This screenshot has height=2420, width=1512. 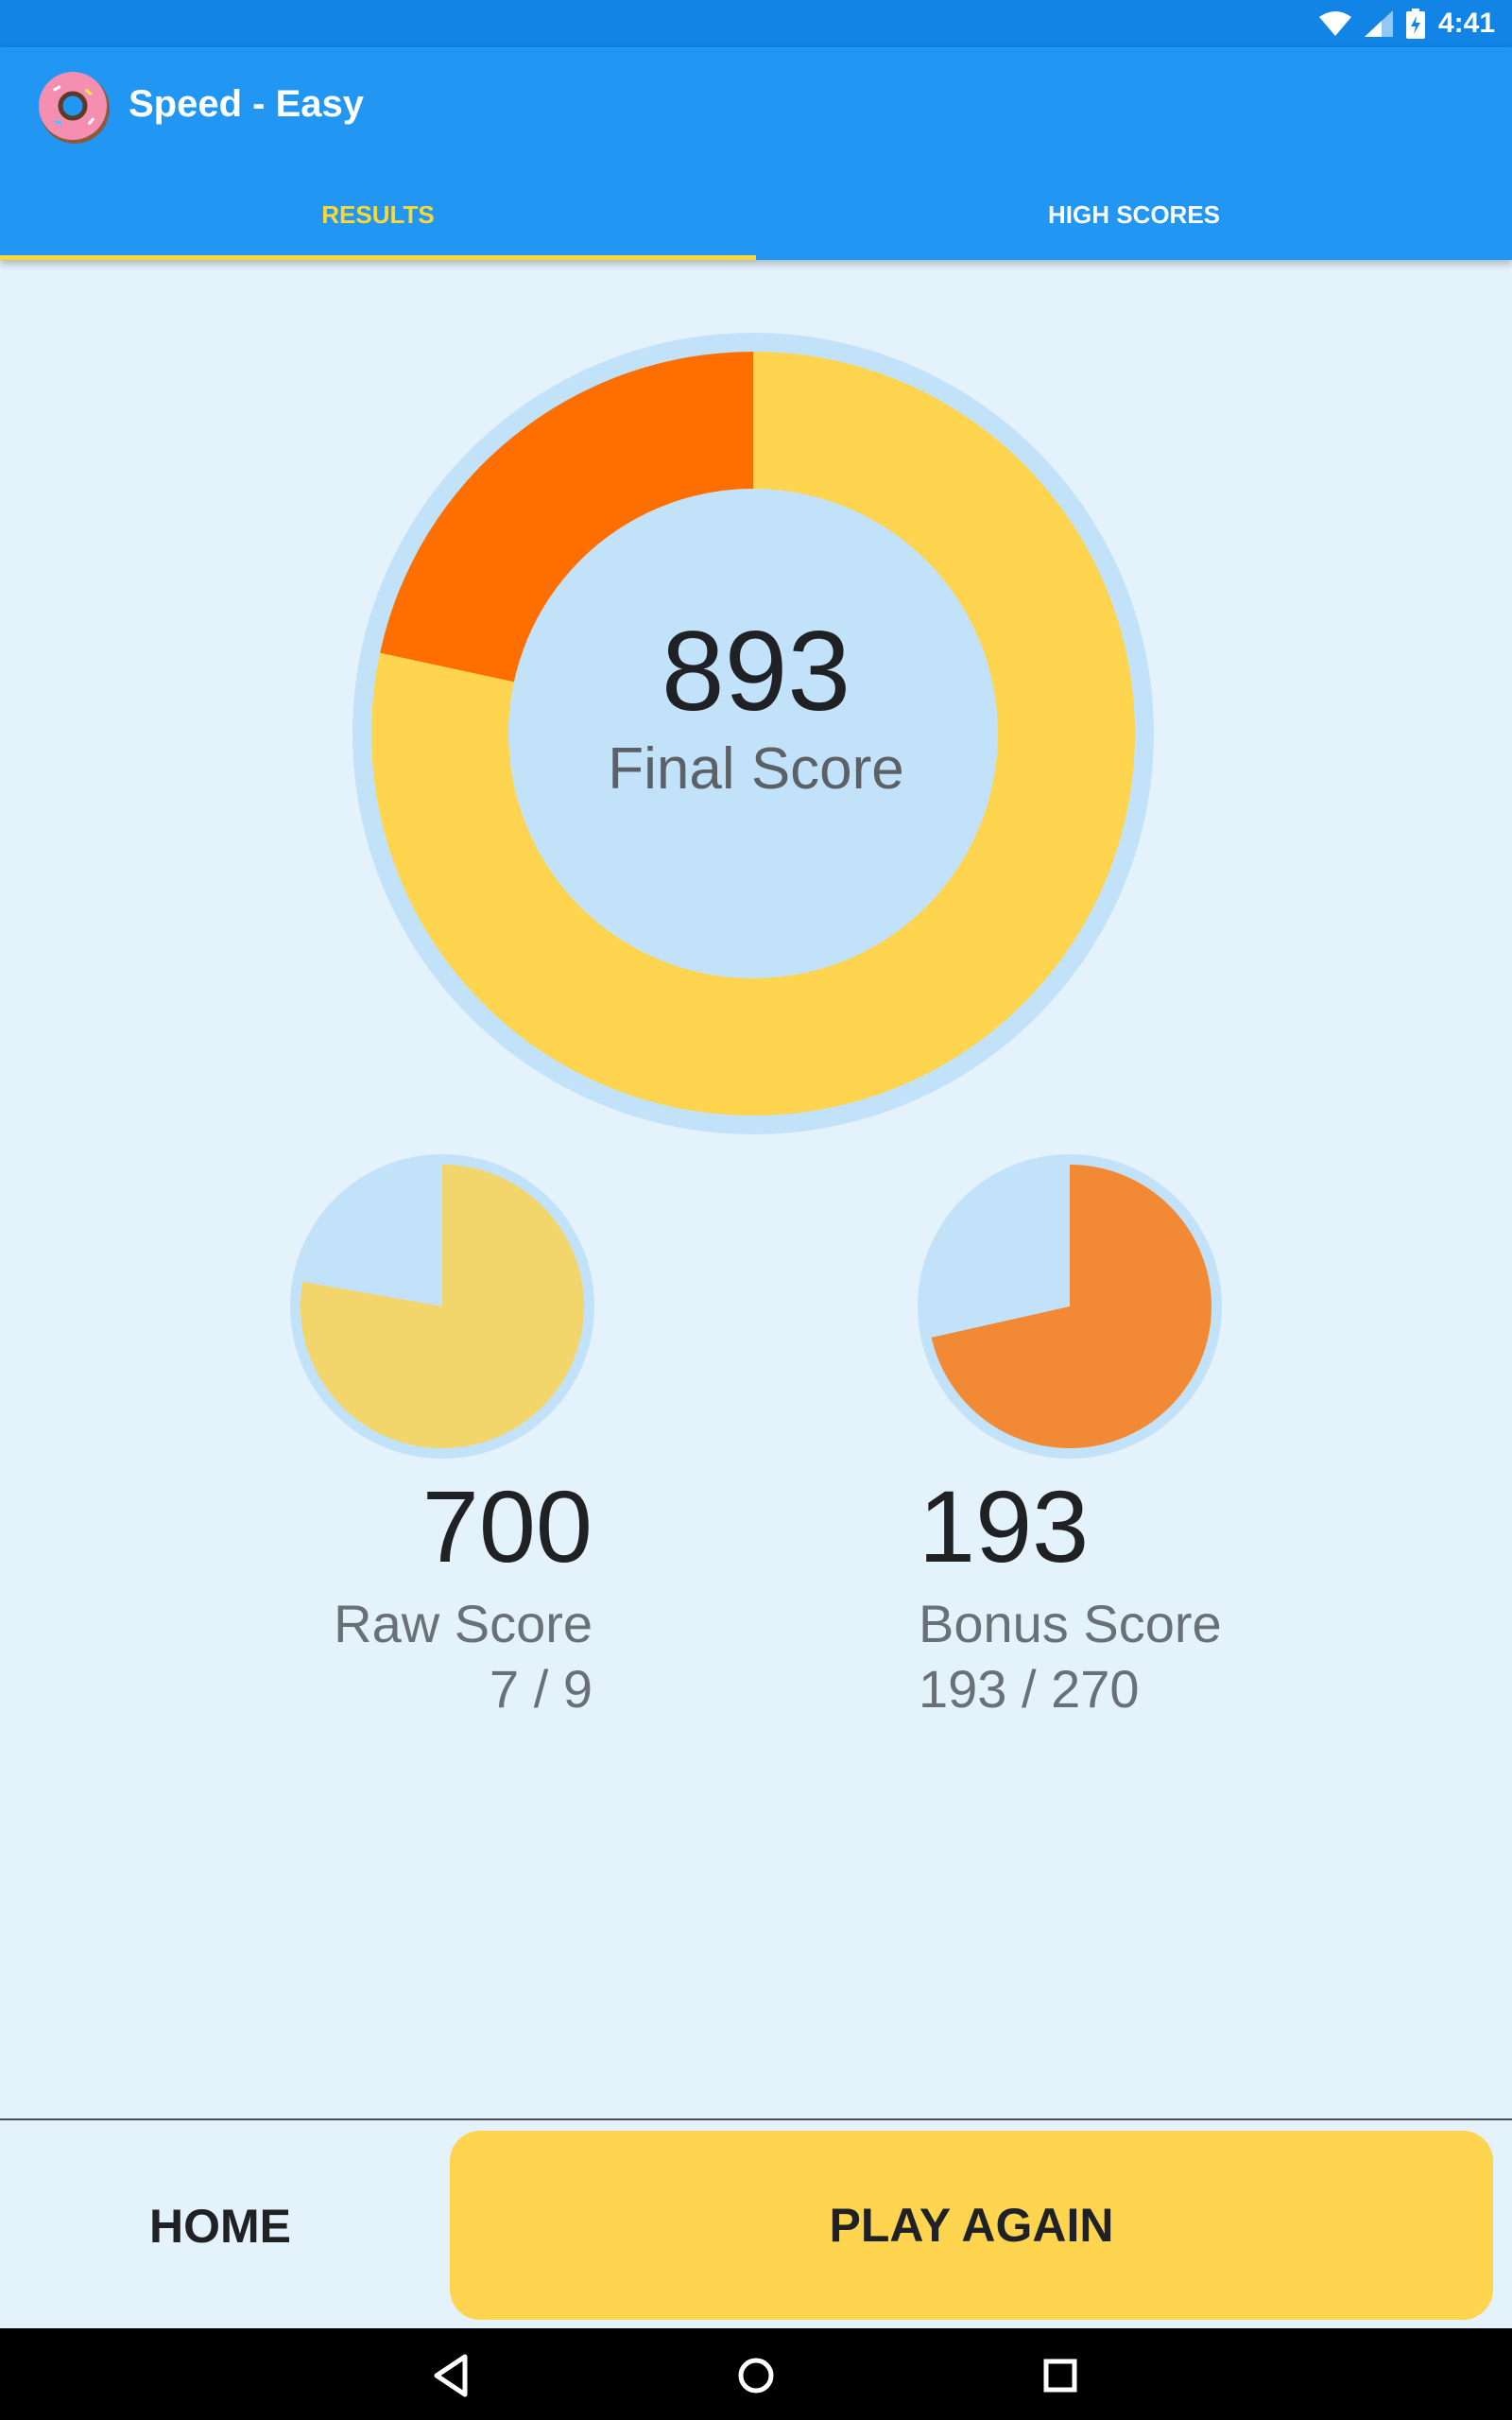 What do you see at coordinates (1334, 24) in the screenshot?
I see `wifi-icon` at bounding box center [1334, 24].